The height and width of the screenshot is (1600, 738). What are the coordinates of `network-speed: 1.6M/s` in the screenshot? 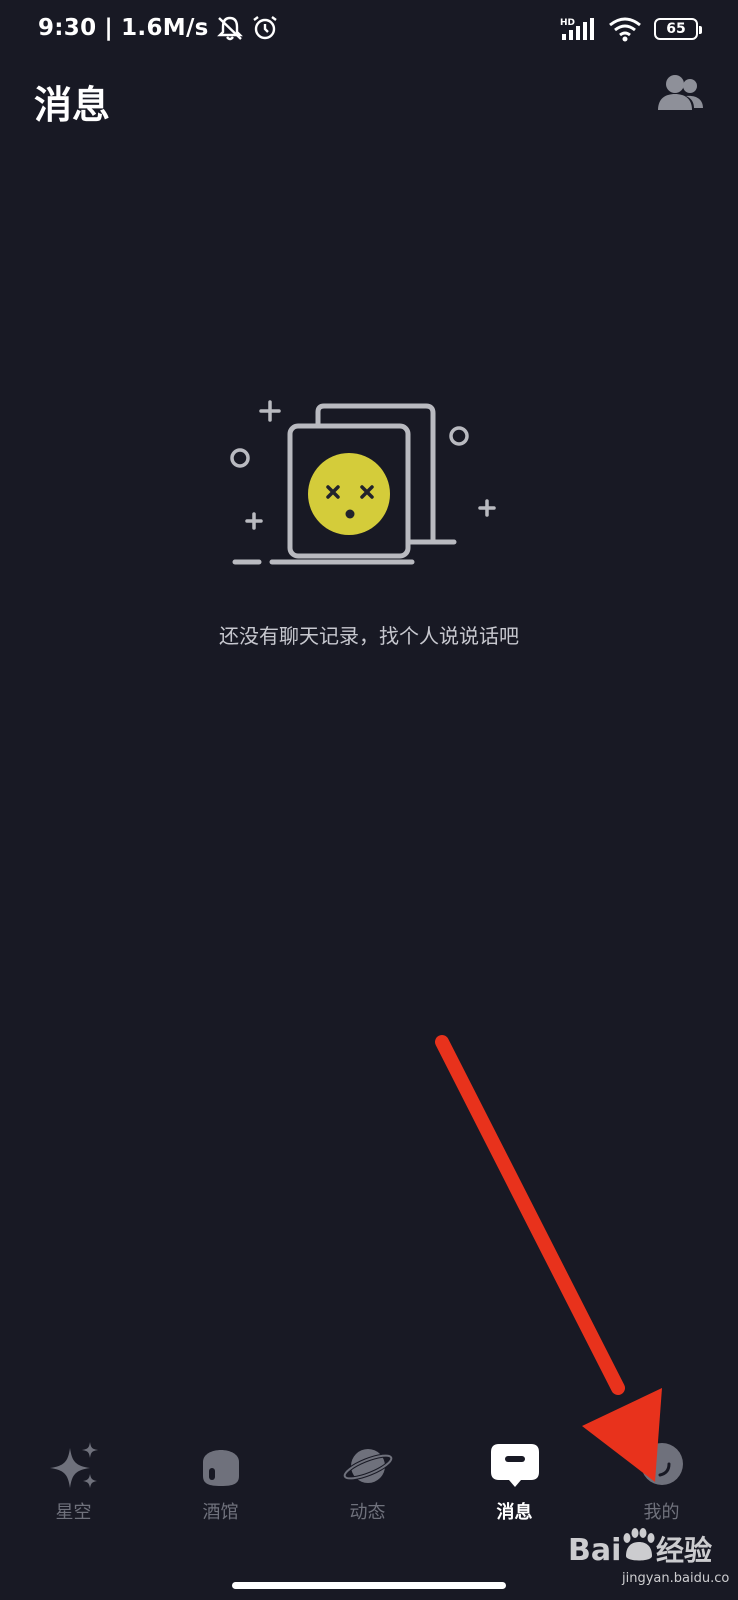 It's located at (165, 28).